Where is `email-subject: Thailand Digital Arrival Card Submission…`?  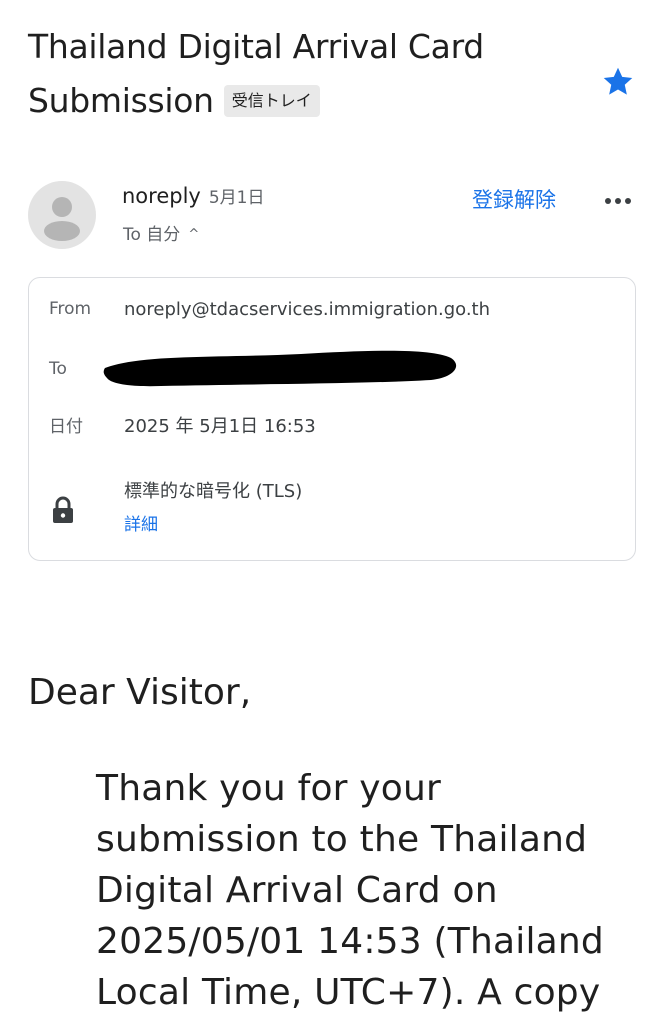 email-subject: Thailand Digital Arrival Card Submission… is located at coordinates (308, 74).